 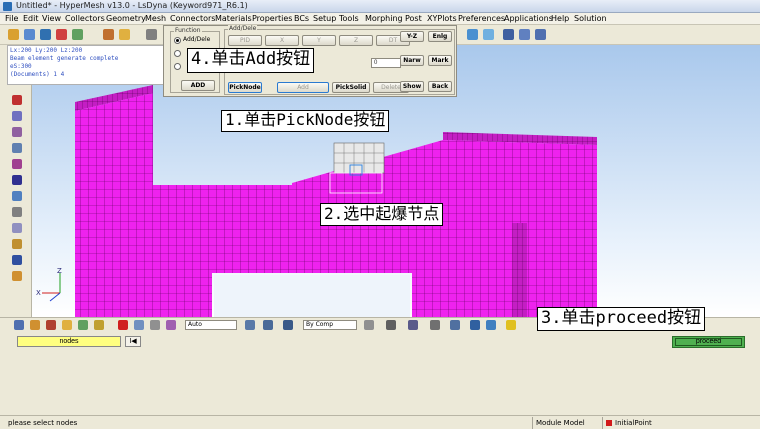 What do you see at coordinates (61, 34) in the screenshot?
I see `export-icon` at bounding box center [61, 34].